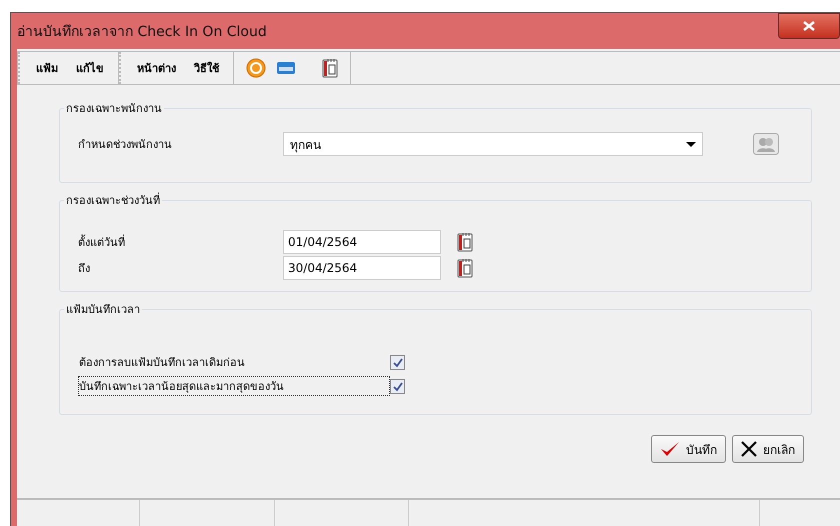 The width and height of the screenshot is (840, 526). What do you see at coordinates (206, 68) in the screenshot?
I see `menu-item: วิธีใช้` at bounding box center [206, 68].